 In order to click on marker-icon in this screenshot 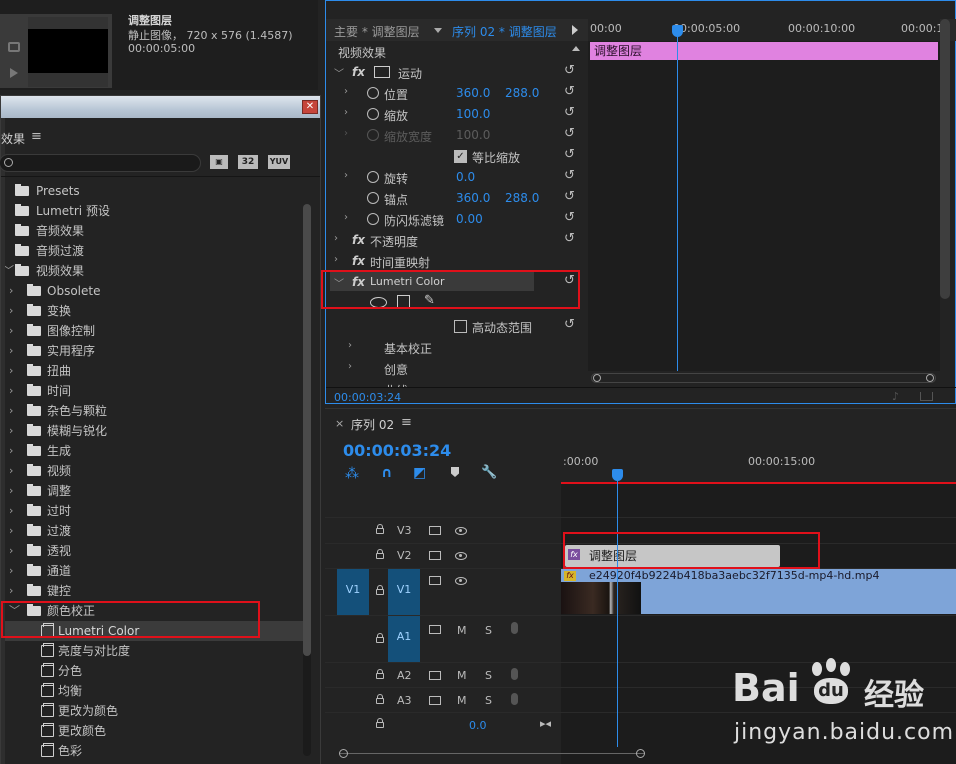, I will do `click(455, 472)`.